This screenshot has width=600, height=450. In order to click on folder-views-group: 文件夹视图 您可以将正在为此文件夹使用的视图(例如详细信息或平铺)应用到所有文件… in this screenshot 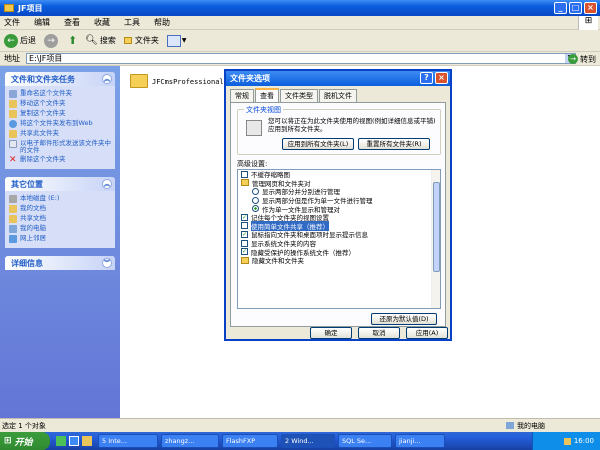, I will do `click(339, 130)`.